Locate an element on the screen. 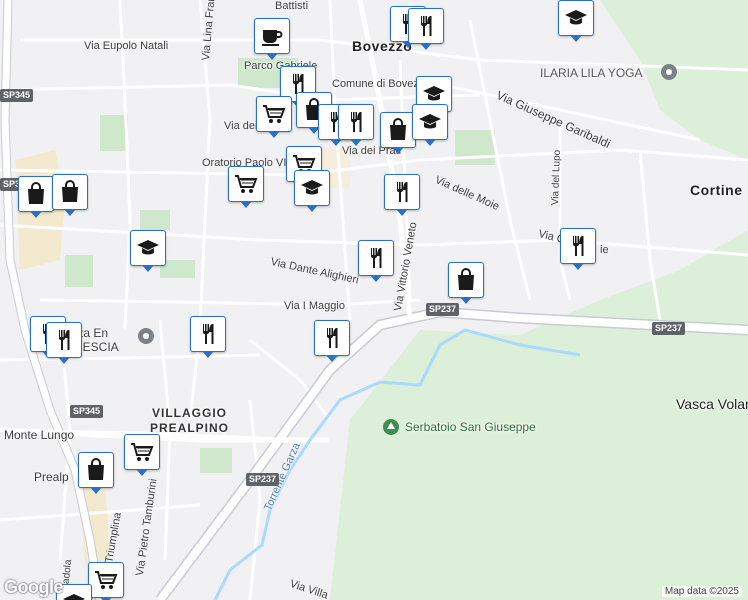 The image size is (748, 600). street-label: Prealp is located at coordinates (51, 477).